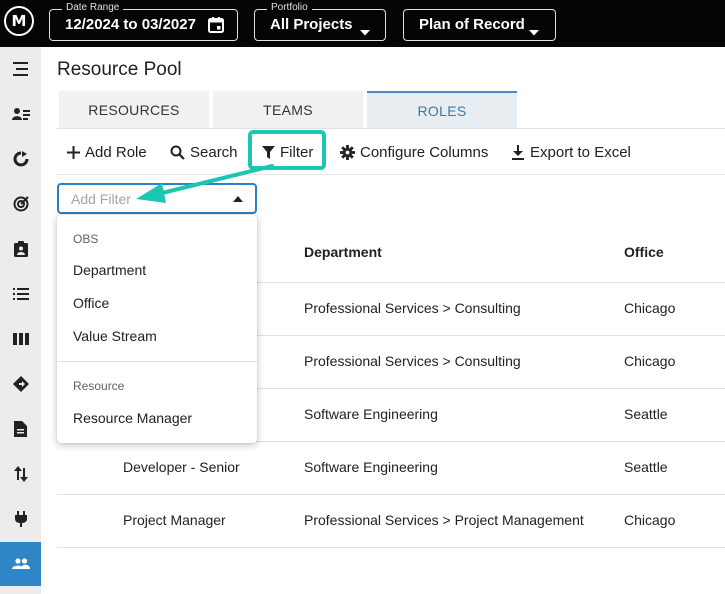 The width and height of the screenshot is (725, 594). I want to click on download-icon, so click(518, 152).